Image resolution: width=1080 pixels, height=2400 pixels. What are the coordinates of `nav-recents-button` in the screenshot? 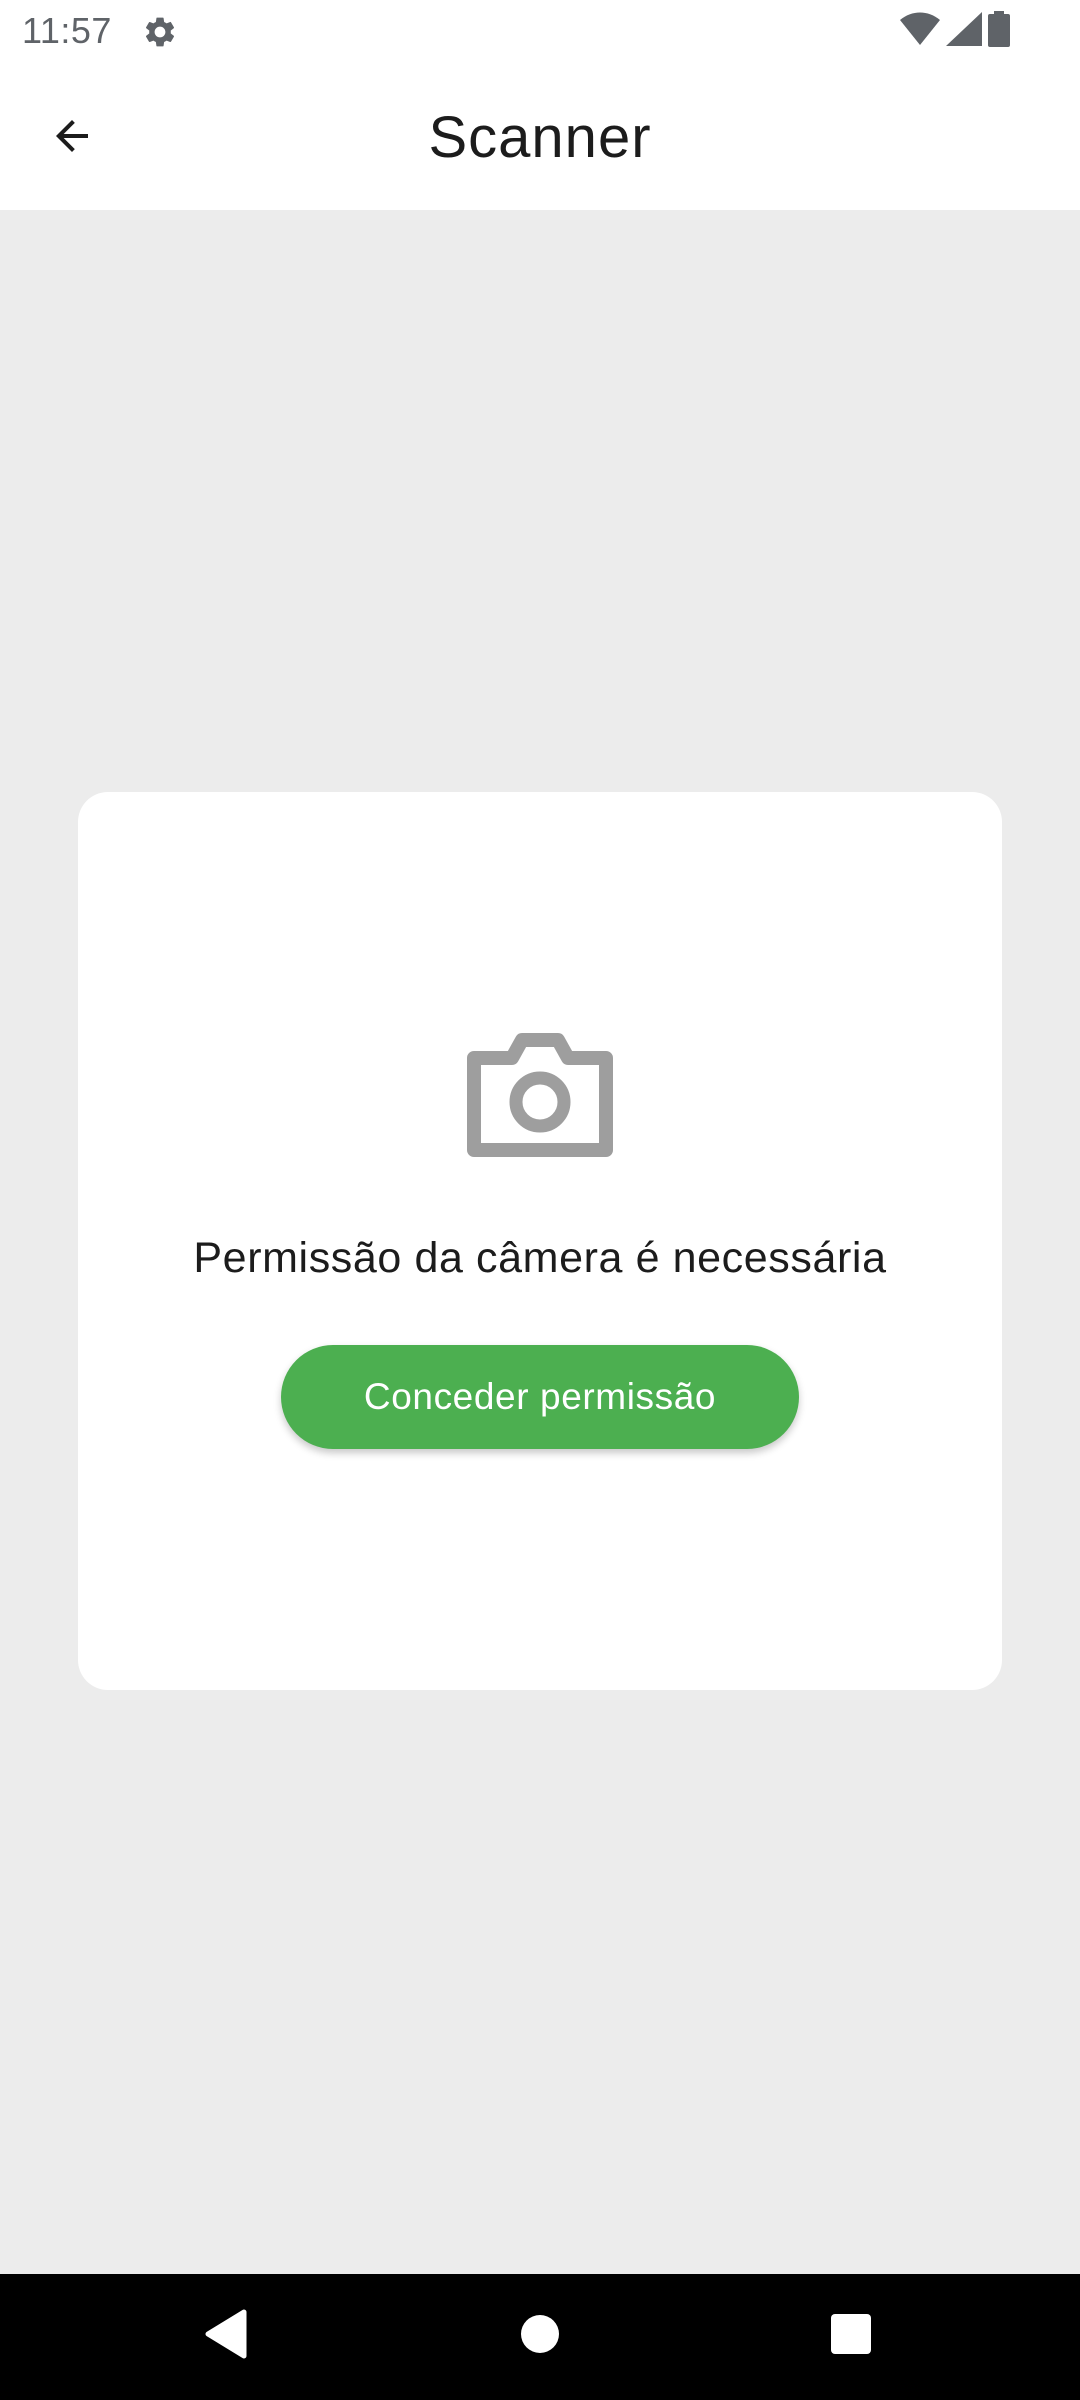 It's located at (851, 2336).